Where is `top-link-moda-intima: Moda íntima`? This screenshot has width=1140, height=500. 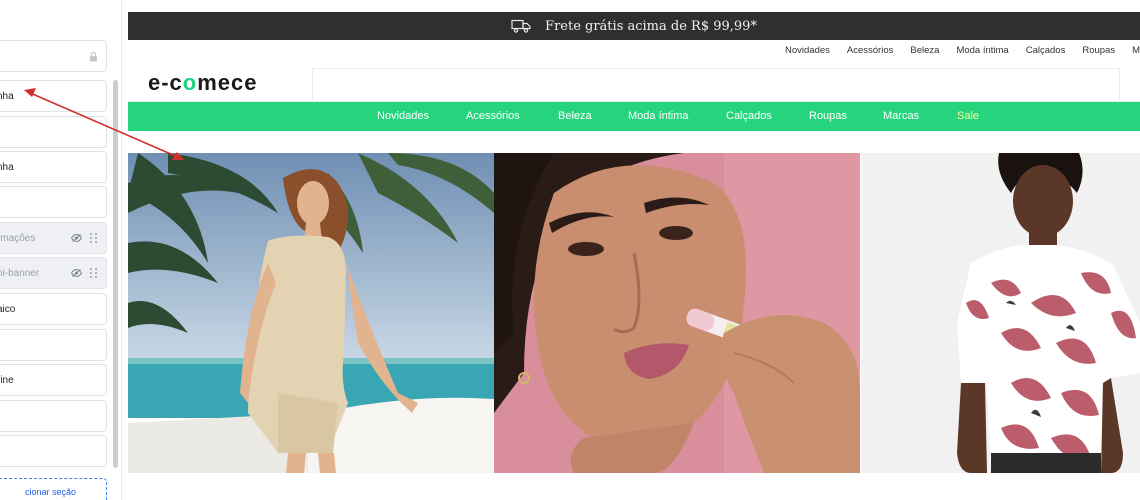 top-link-moda-intima: Moda íntima is located at coordinates (982, 50).